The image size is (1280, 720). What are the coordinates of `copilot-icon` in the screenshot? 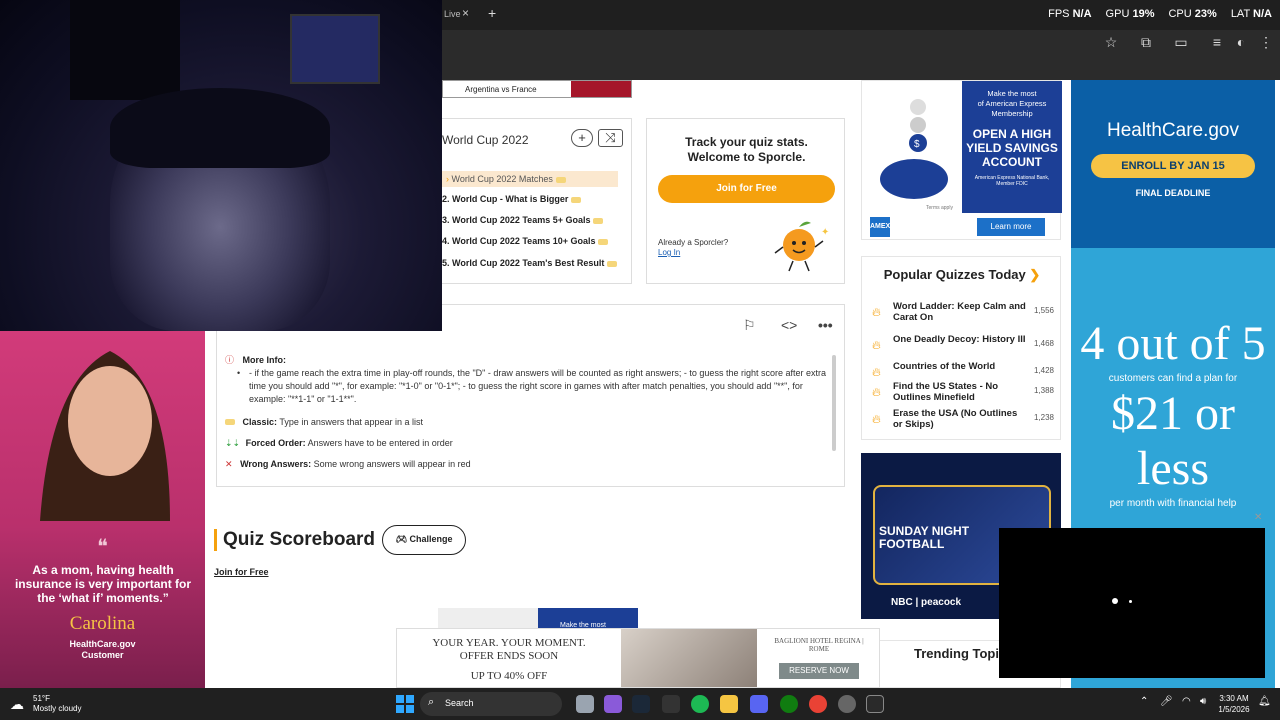 It's located at (613, 704).